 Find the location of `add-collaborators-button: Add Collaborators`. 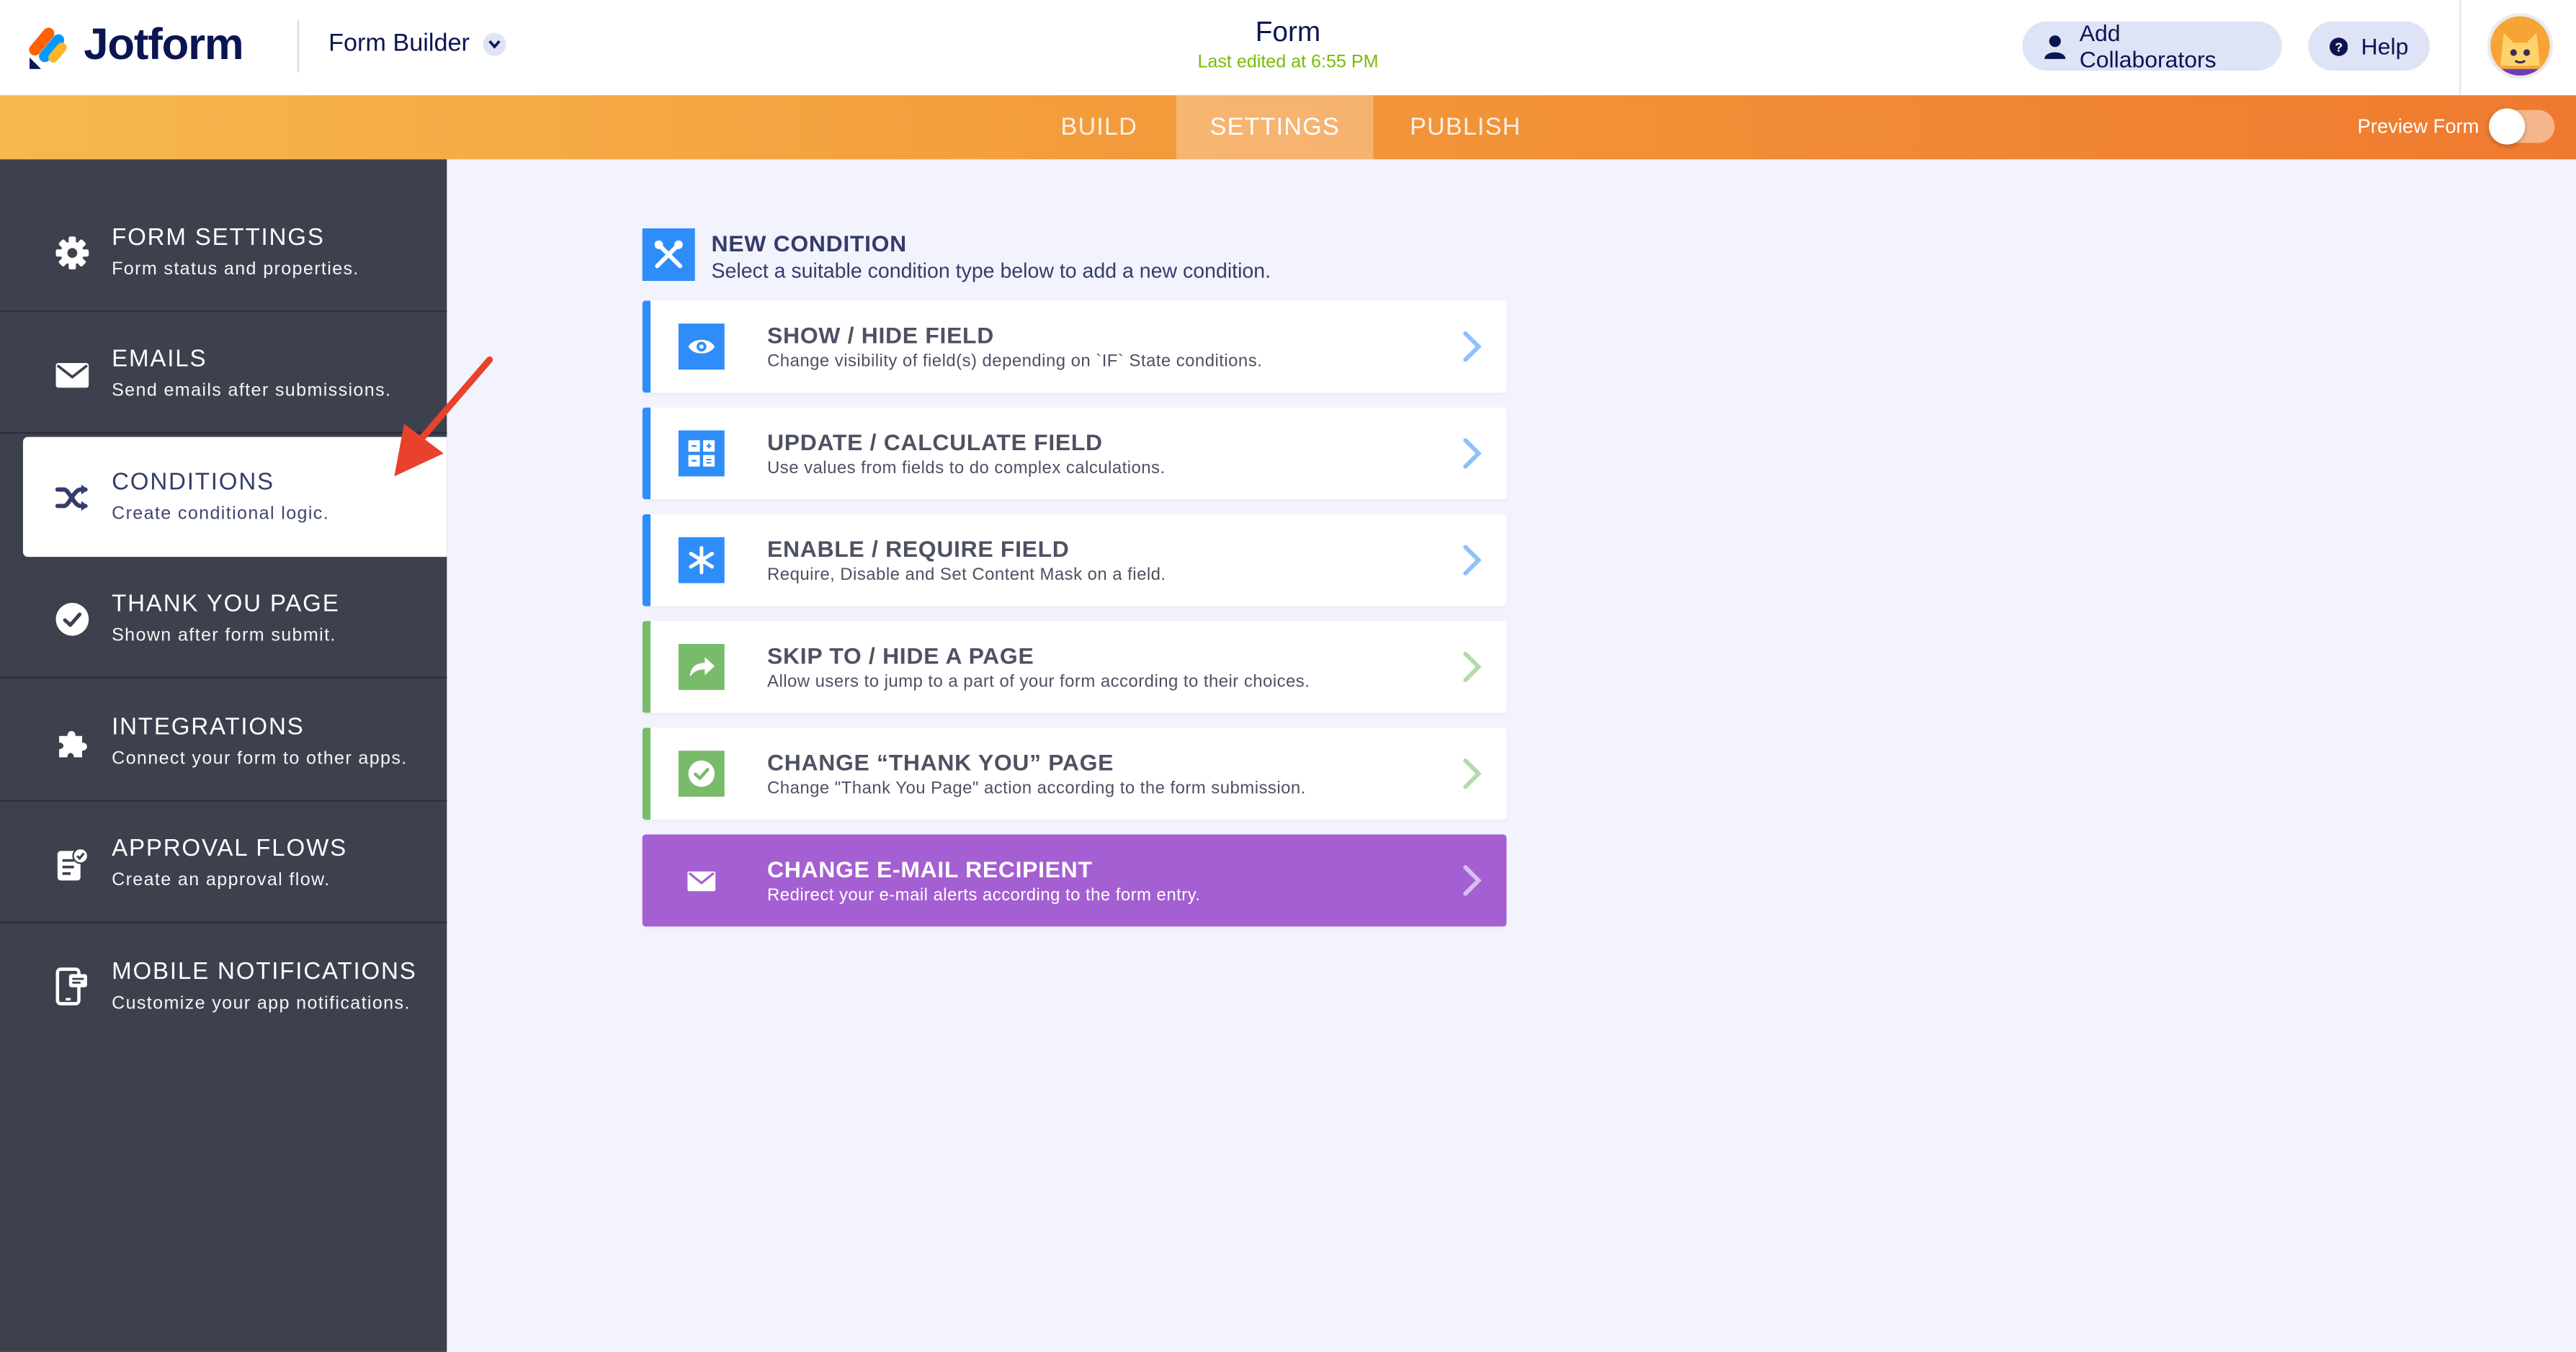

add-collaborators-button: Add Collaborators is located at coordinates (2152, 46).